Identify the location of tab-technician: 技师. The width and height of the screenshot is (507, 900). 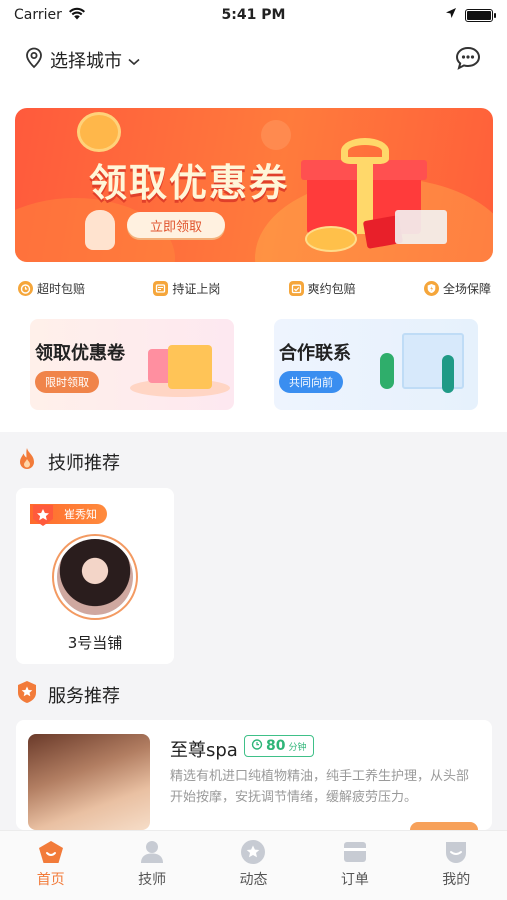
(152, 869).